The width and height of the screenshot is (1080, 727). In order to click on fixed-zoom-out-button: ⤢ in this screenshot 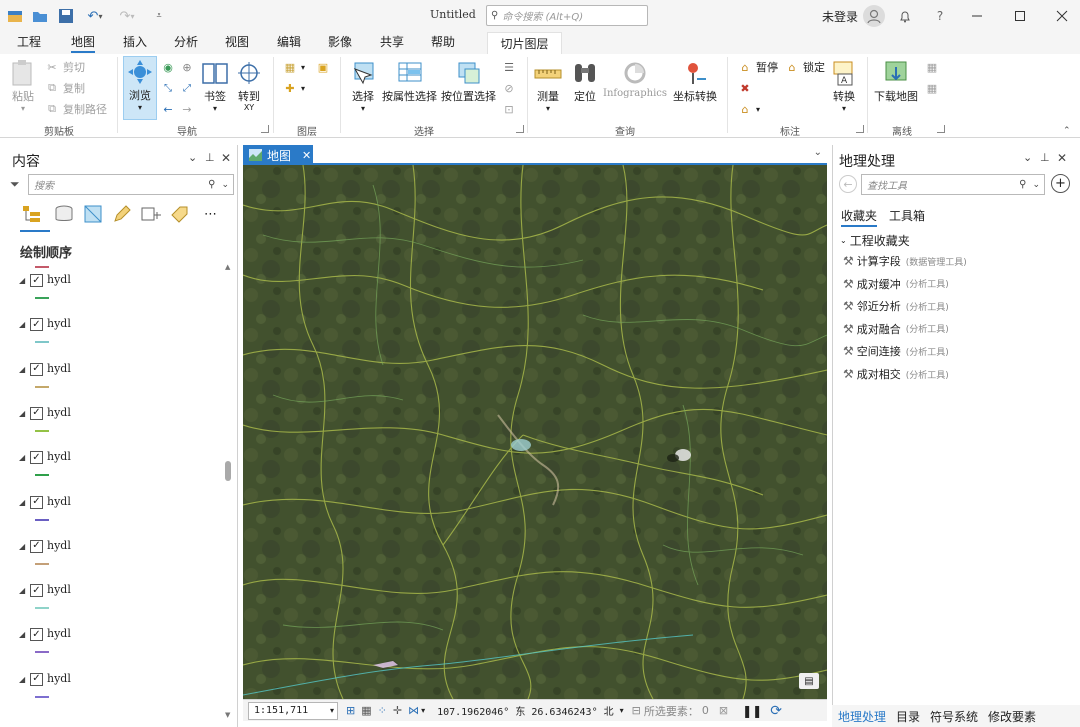, I will do `click(187, 88)`.